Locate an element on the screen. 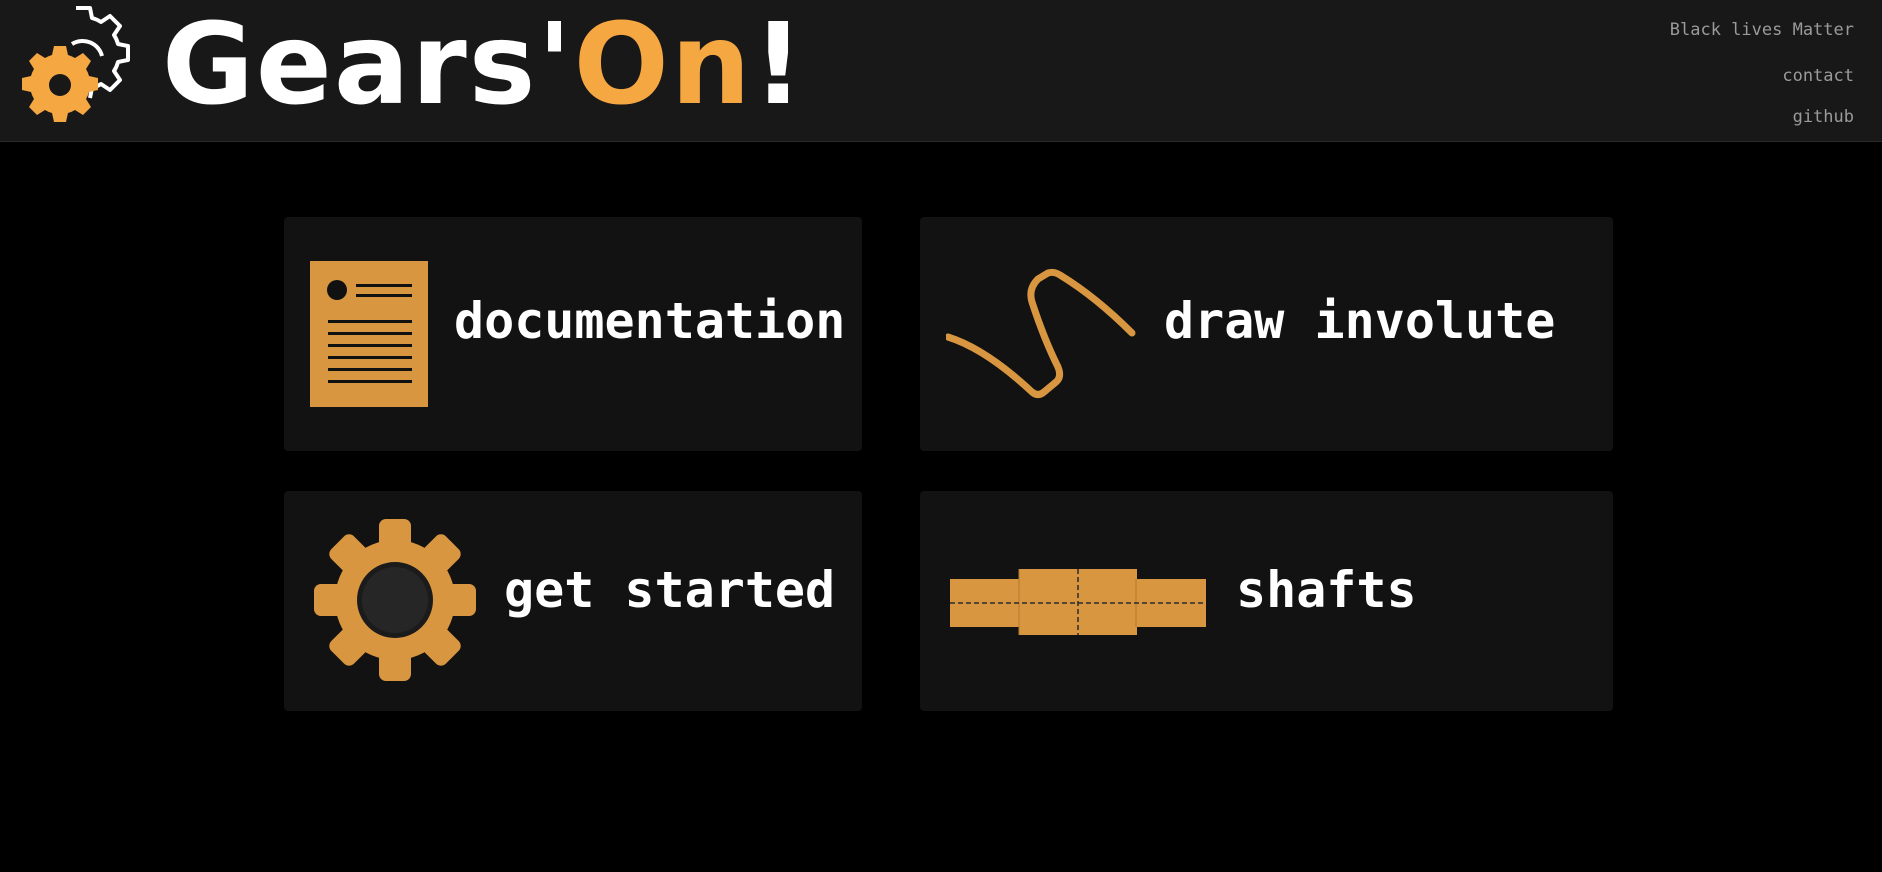  nav-link-github: github is located at coordinates (1823, 117).